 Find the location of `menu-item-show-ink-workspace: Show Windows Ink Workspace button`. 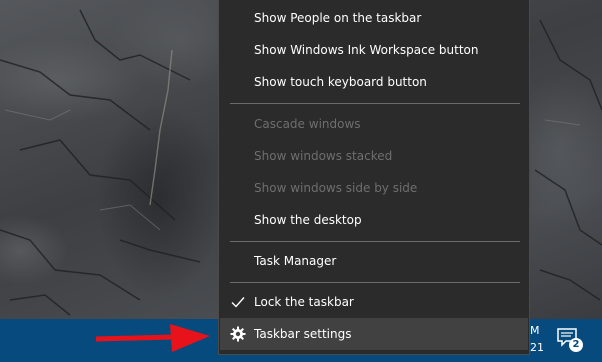

menu-item-show-ink-workspace: Show Windows Ink Workspace button is located at coordinates (374, 50).